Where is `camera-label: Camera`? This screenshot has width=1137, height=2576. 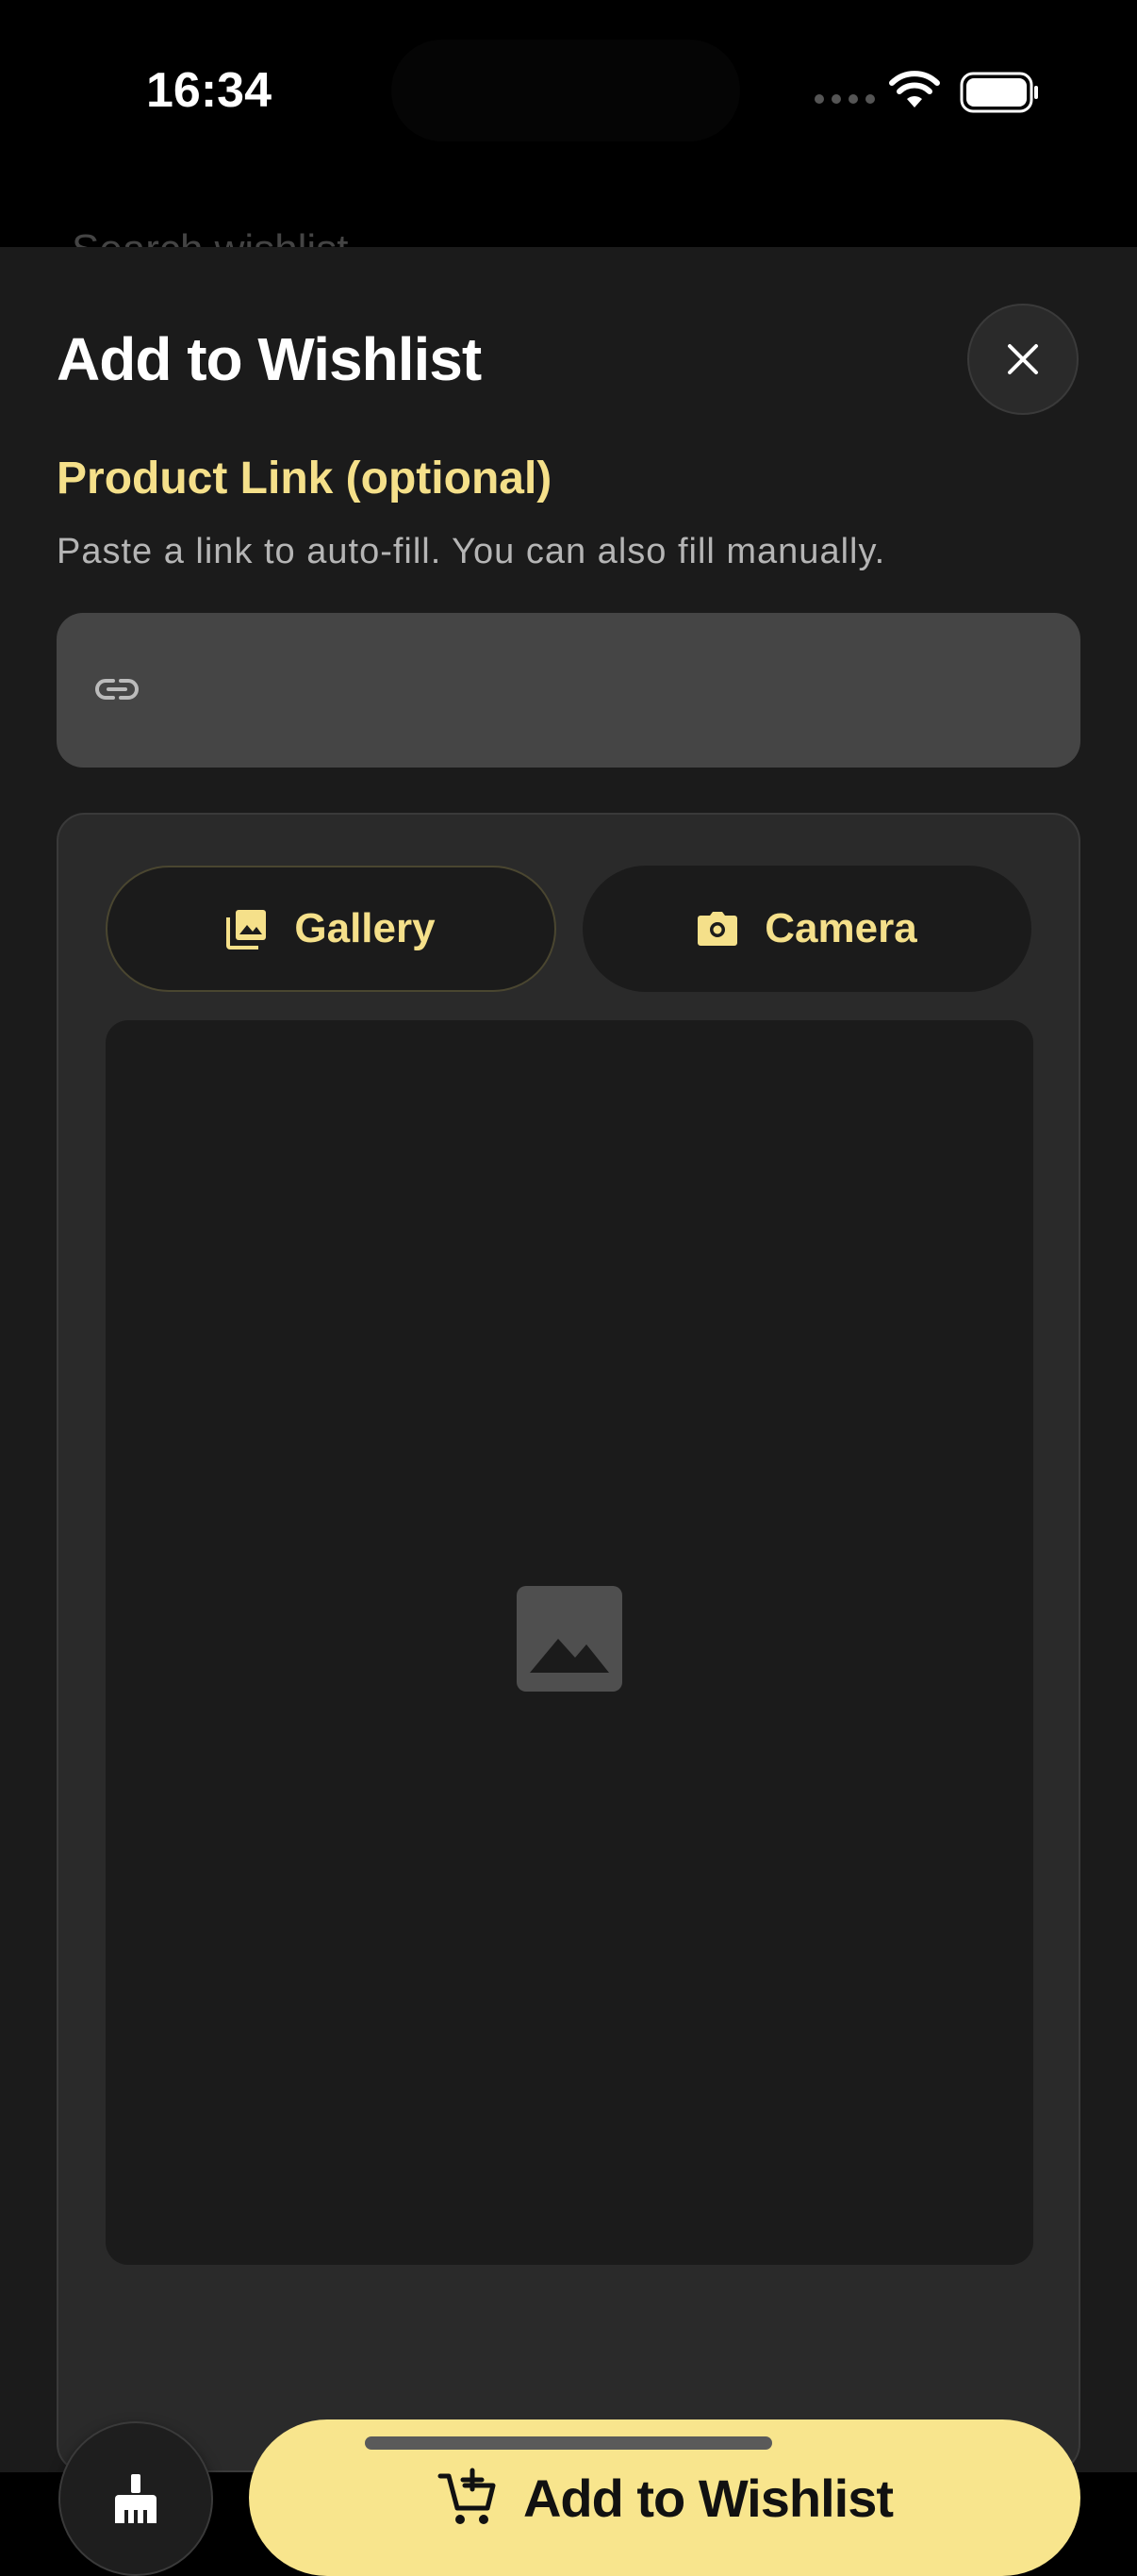
camera-label: Camera is located at coordinates (841, 928).